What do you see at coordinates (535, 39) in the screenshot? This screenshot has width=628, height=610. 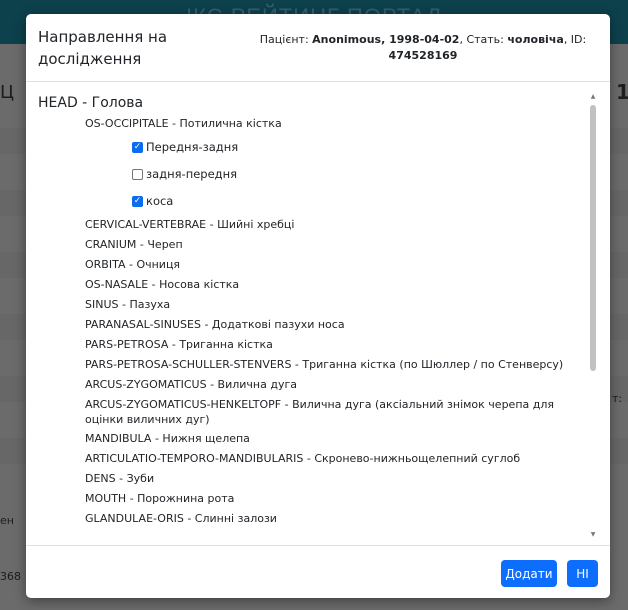 I see `patient-sex: чоловіча` at bounding box center [535, 39].